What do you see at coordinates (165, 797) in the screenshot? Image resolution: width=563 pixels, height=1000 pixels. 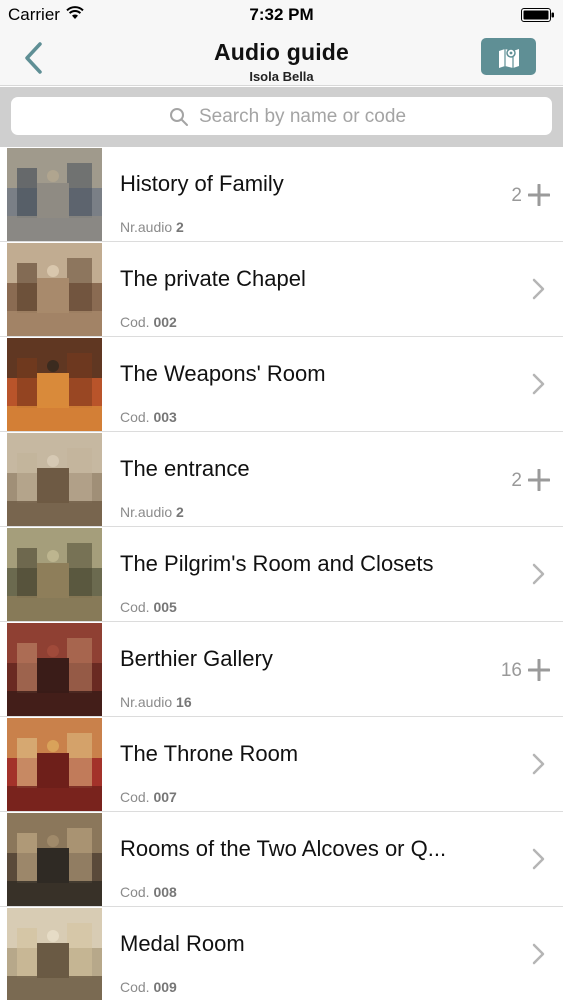 I see `item-meta-value: 007` at bounding box center [165, 797].